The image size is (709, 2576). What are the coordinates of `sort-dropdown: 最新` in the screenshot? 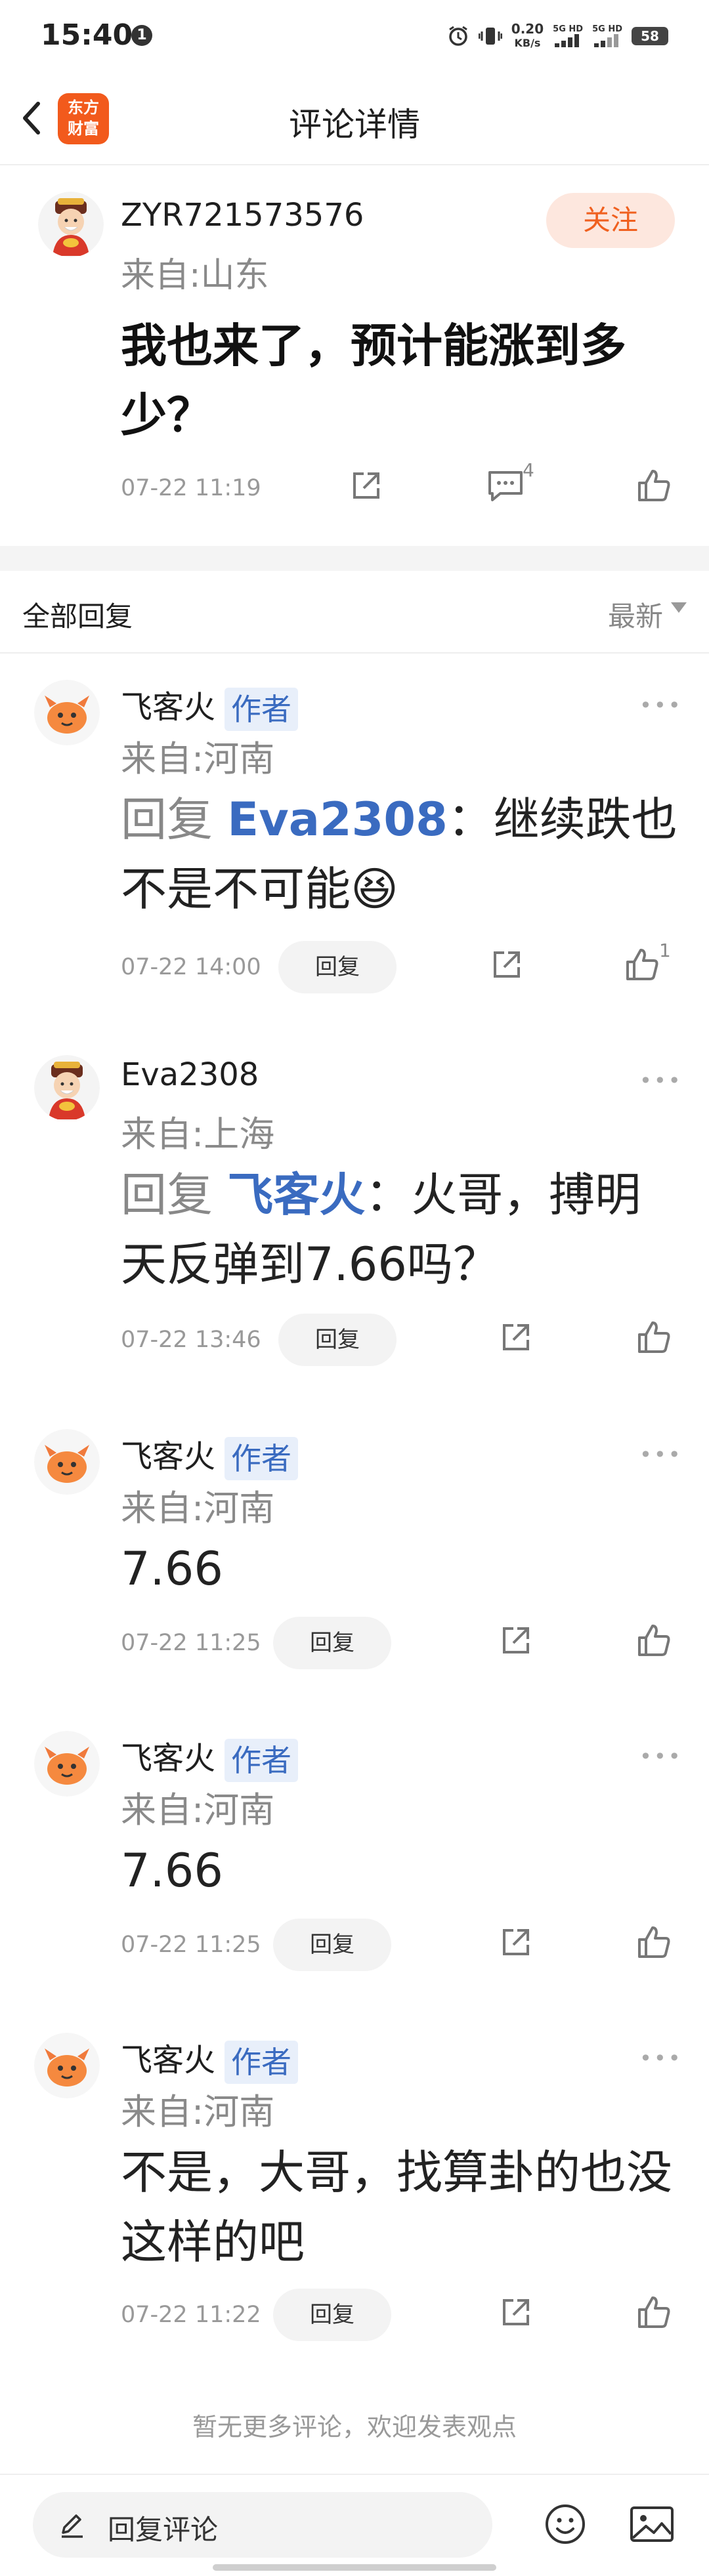 It's located at (635, 614).